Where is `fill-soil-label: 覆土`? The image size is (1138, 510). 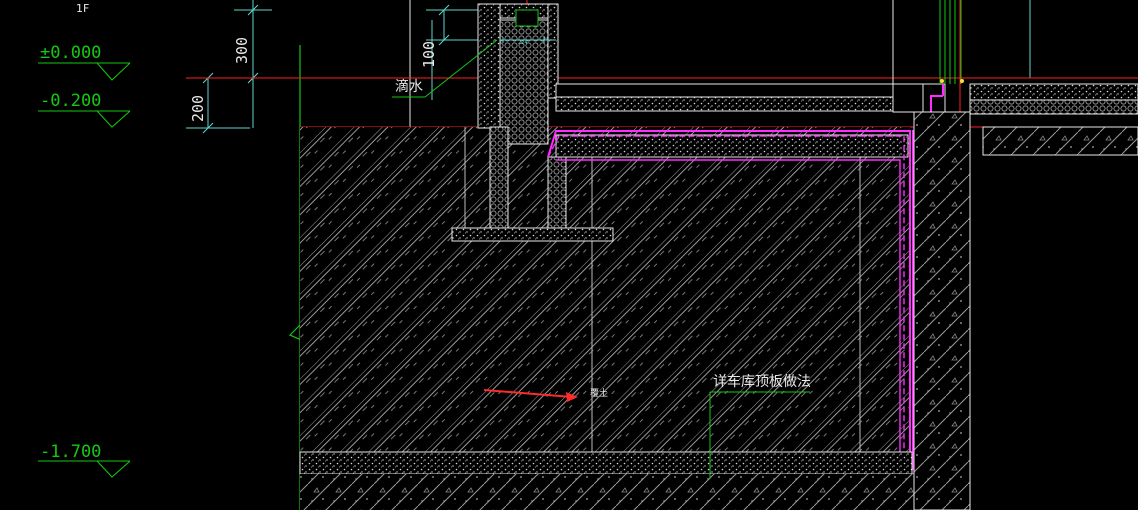
fill-soil-label: 覆土 is located at coordinates (599, 393).